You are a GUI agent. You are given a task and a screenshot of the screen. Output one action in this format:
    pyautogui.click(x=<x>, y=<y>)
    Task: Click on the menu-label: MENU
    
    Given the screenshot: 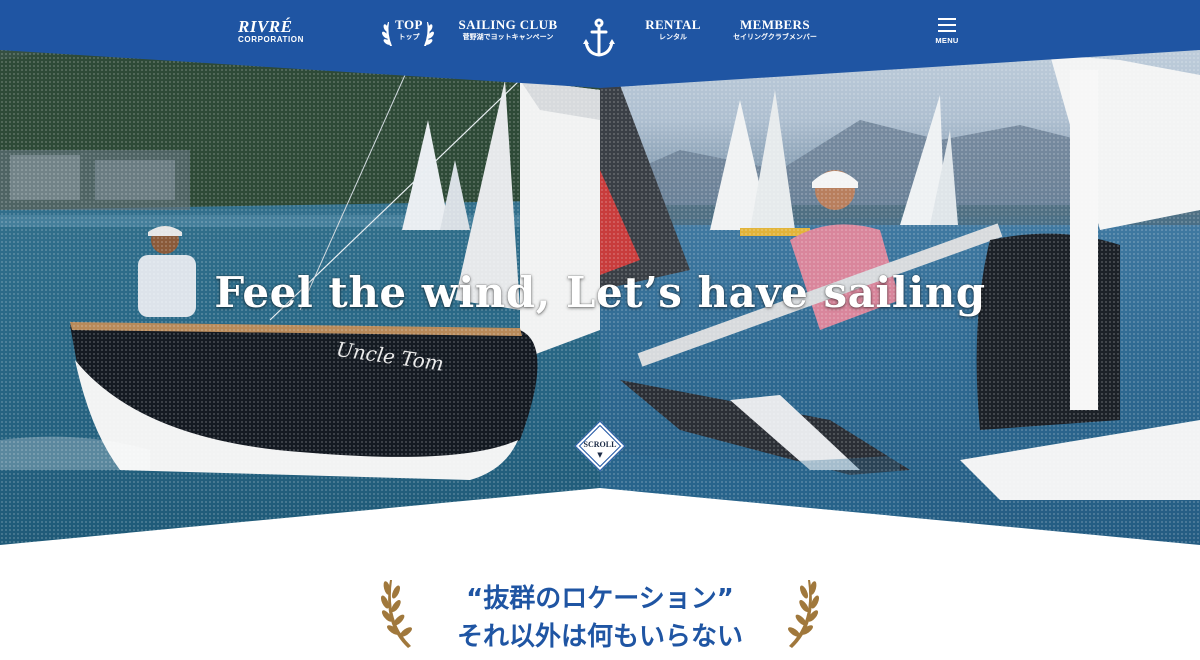 What is the action you would take?
    pyautogui.click(x=947, y=40)
    